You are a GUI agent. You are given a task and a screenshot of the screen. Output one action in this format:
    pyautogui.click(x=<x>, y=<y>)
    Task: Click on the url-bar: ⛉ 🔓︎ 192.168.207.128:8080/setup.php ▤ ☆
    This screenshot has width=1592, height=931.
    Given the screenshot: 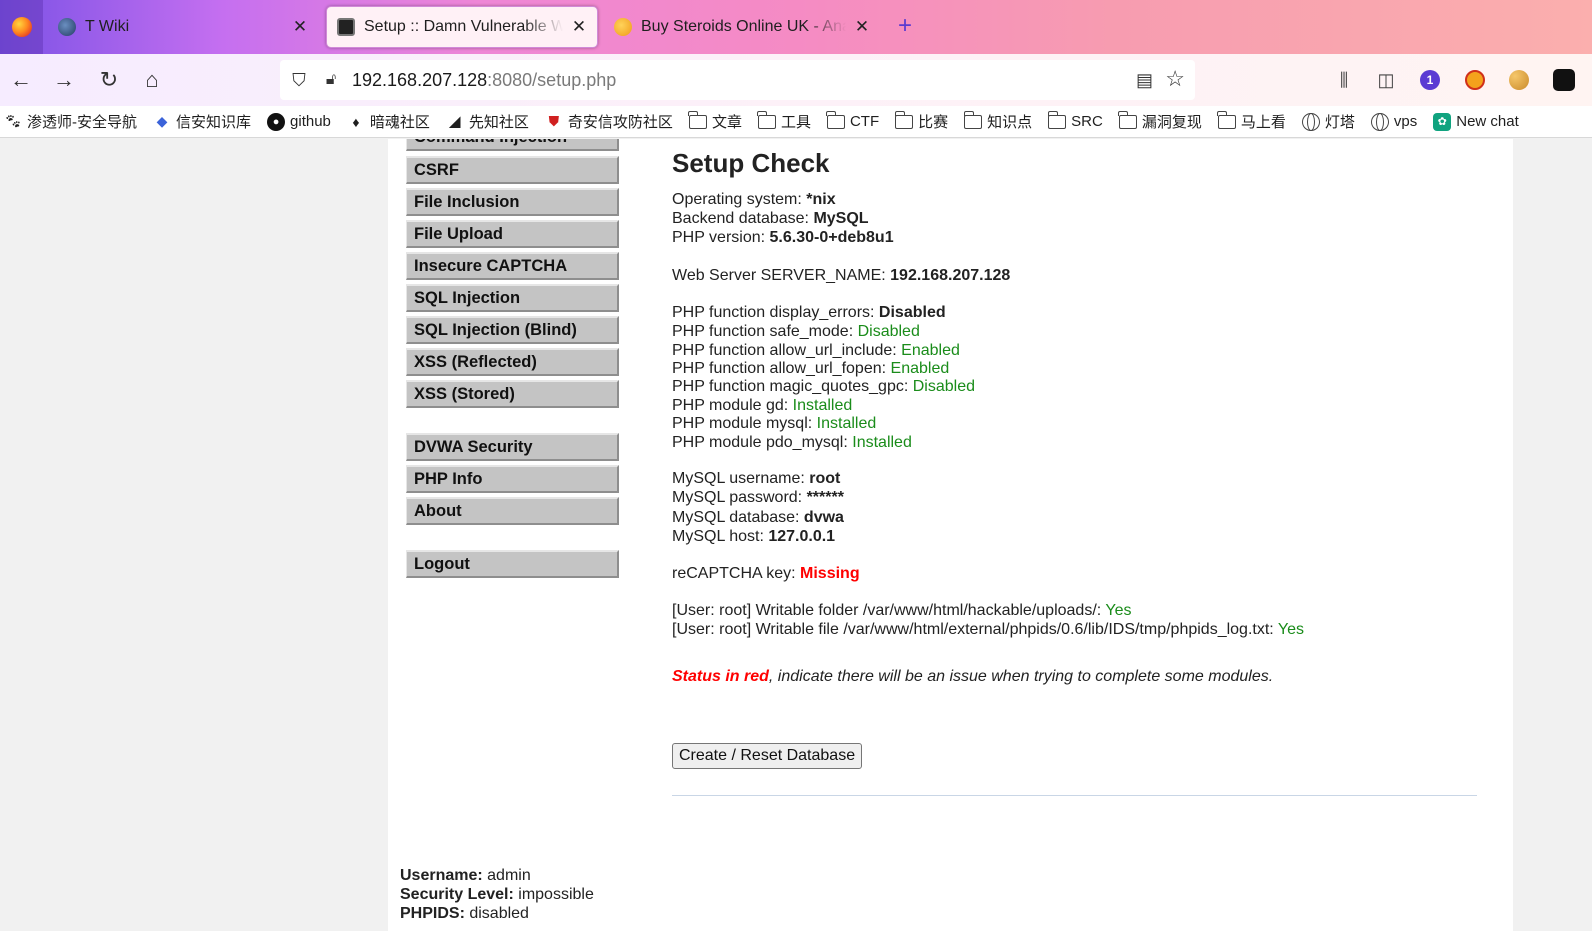 What is the action you would take?
    pyautogui.click(x=737, y=80)
    